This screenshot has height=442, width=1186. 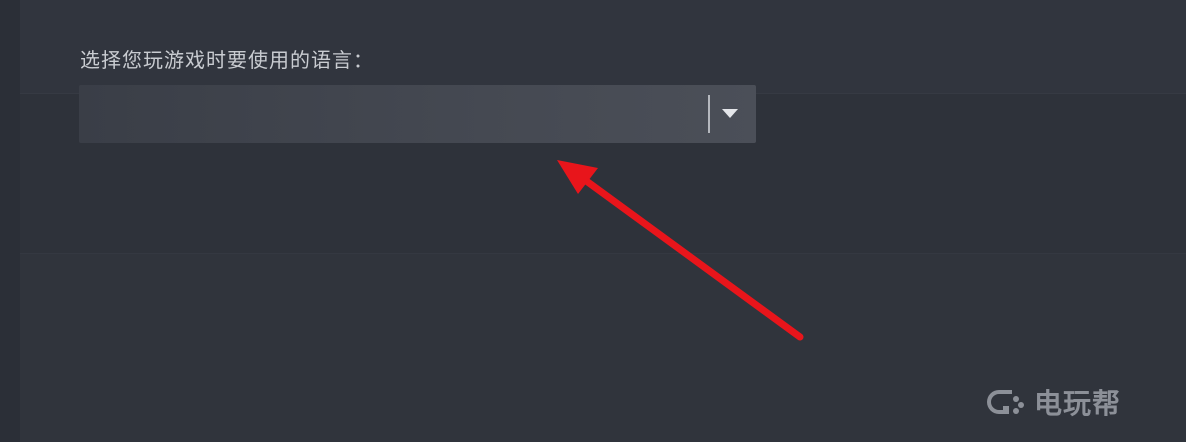 I want to click on dropdown-divider, so click(x=709, y=114).